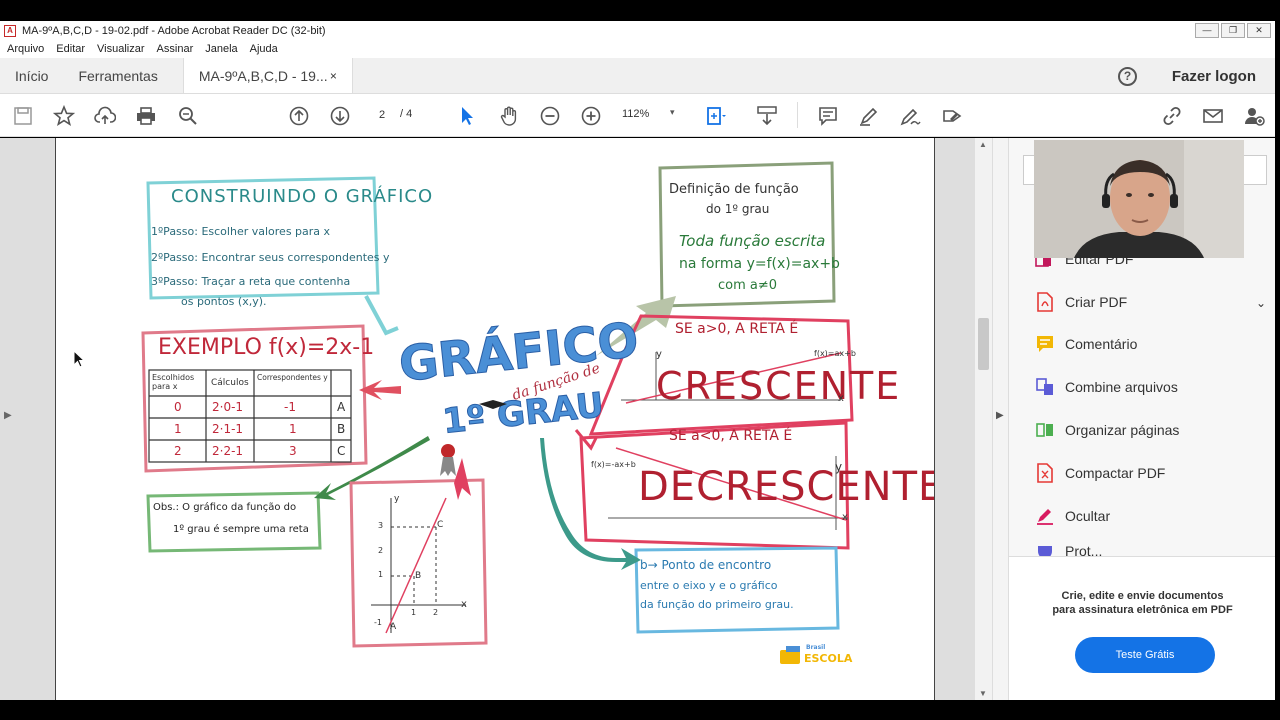  I want to click on page-number-input: 2, so click(382, 115).